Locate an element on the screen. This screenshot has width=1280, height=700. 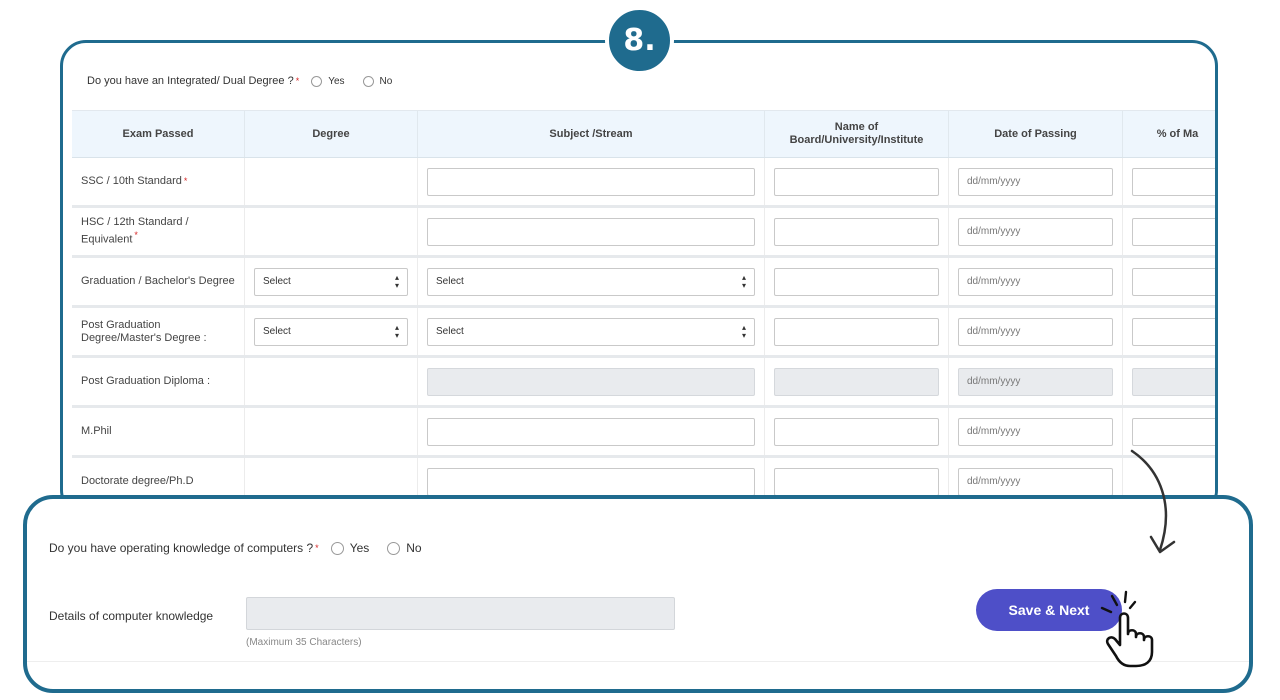
header-percent-marks: % of Ma is located at coordinates (1177, 133).